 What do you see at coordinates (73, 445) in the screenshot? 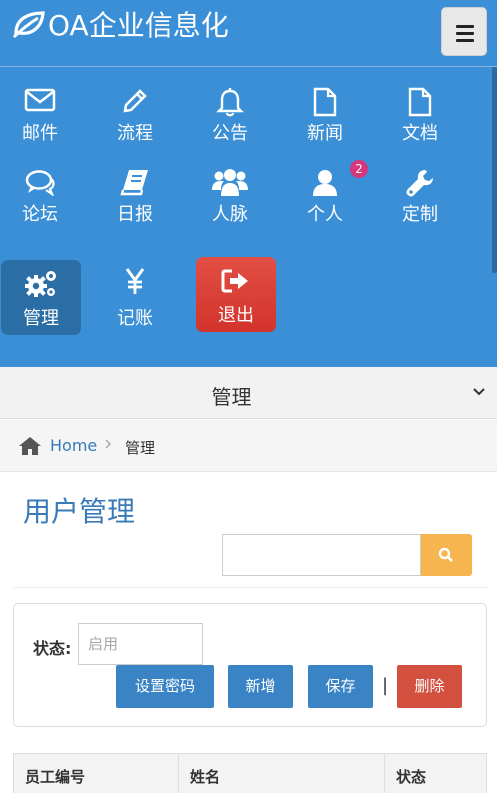
I see `breadcrumb-home-link: Home` at bounding box center [73, 445].